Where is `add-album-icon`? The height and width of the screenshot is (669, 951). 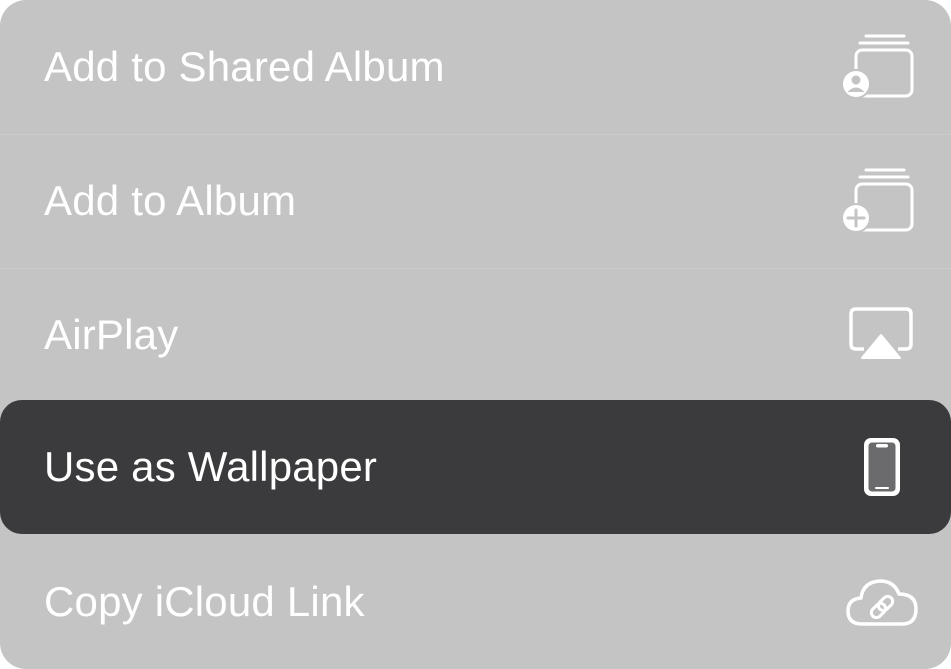 add-album-icon is located at coordinates (877, 200).